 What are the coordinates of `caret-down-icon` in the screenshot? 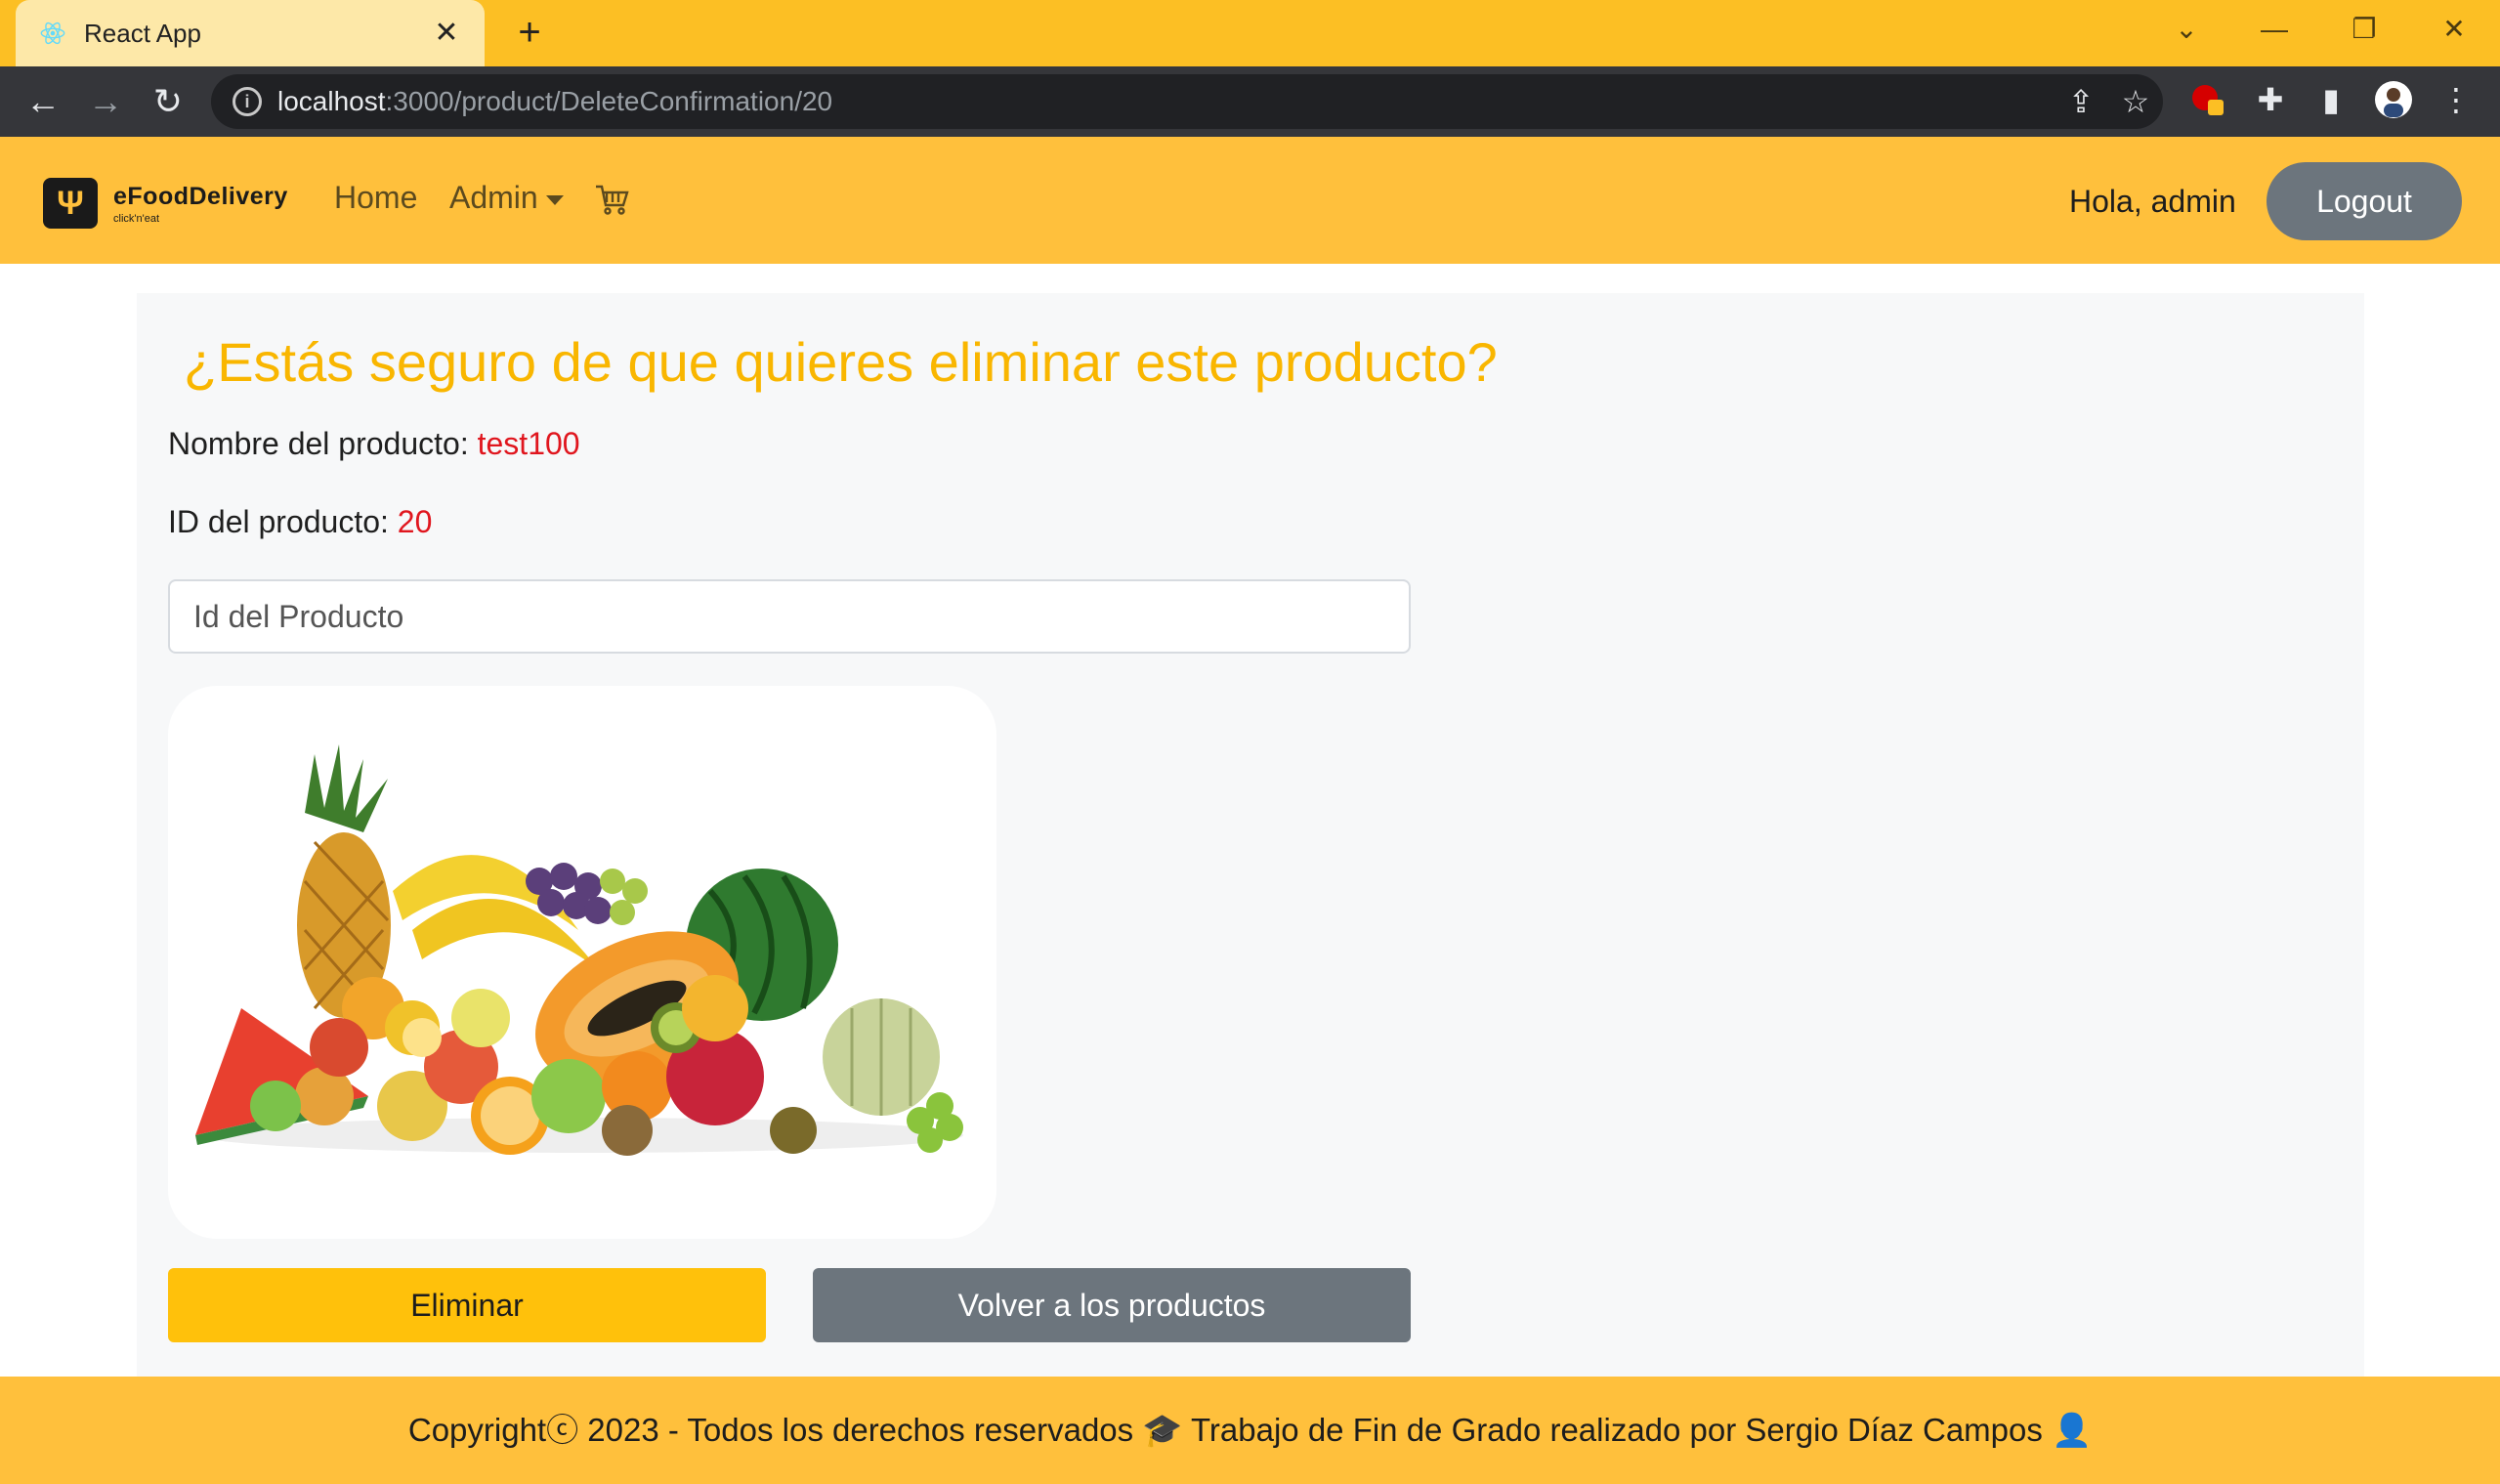 It's located at (555, 199).